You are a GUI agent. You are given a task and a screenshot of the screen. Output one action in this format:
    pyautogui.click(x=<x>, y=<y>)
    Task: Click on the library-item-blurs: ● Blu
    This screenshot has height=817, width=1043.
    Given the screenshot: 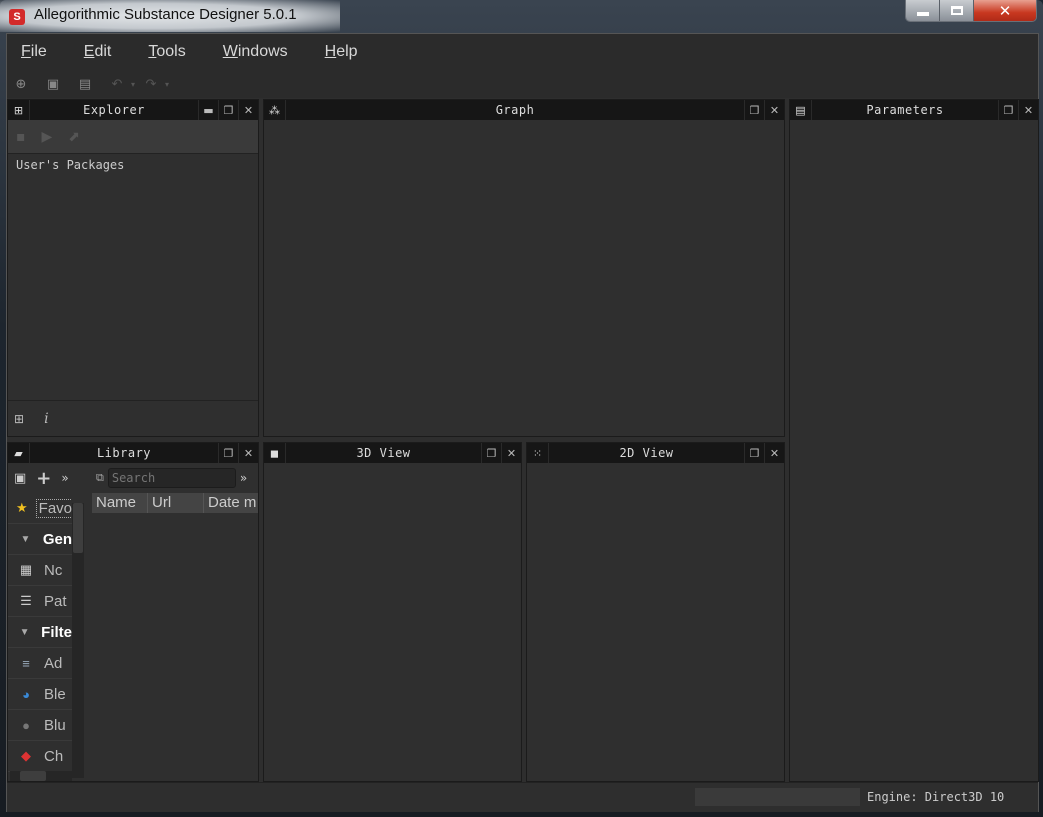 What is the action you would take?
    pyautogui.click(x=40, y=725)
    